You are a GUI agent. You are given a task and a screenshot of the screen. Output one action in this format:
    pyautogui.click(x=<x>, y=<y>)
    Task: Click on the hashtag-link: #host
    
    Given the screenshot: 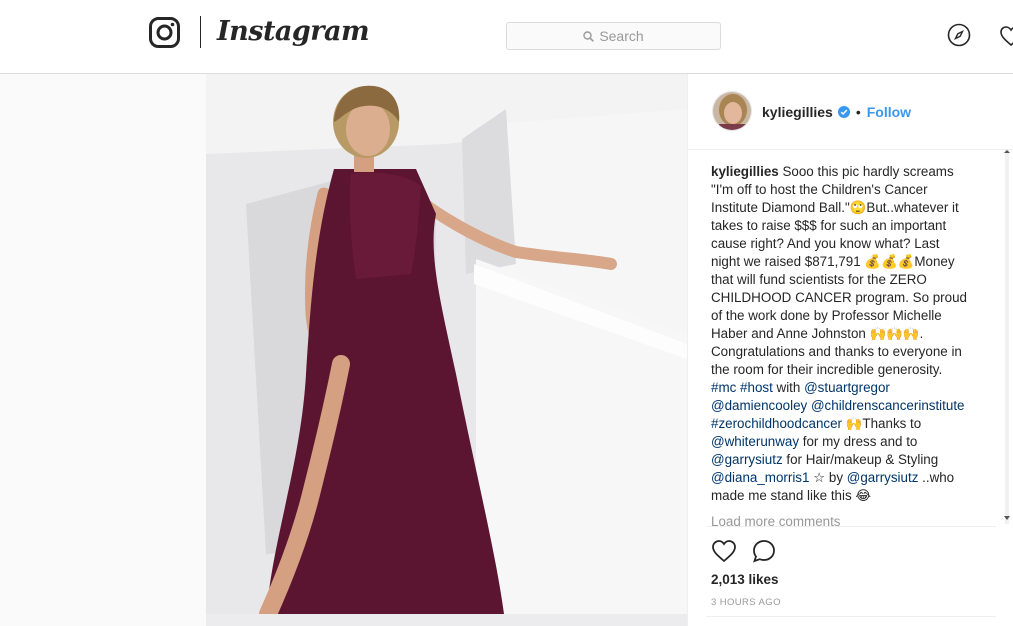 What is the action you would take?
    pyautogui.click(x=756, y=387)
    